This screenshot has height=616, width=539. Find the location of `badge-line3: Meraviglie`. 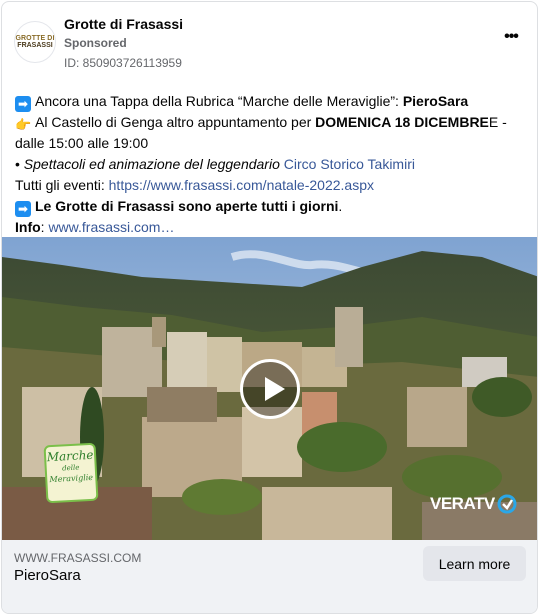

badge-line3: Meraviglie is located at coordinates (71, 478).